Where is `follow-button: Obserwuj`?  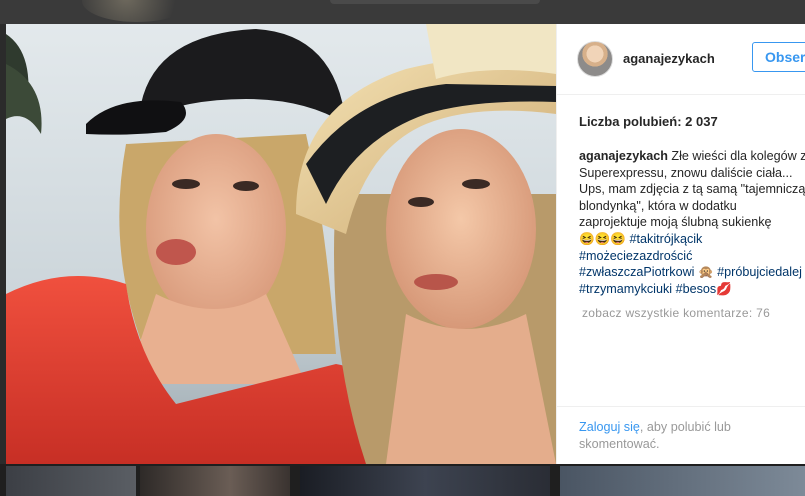
follow-button: Obserwuj is located at coordinates (778, 57).